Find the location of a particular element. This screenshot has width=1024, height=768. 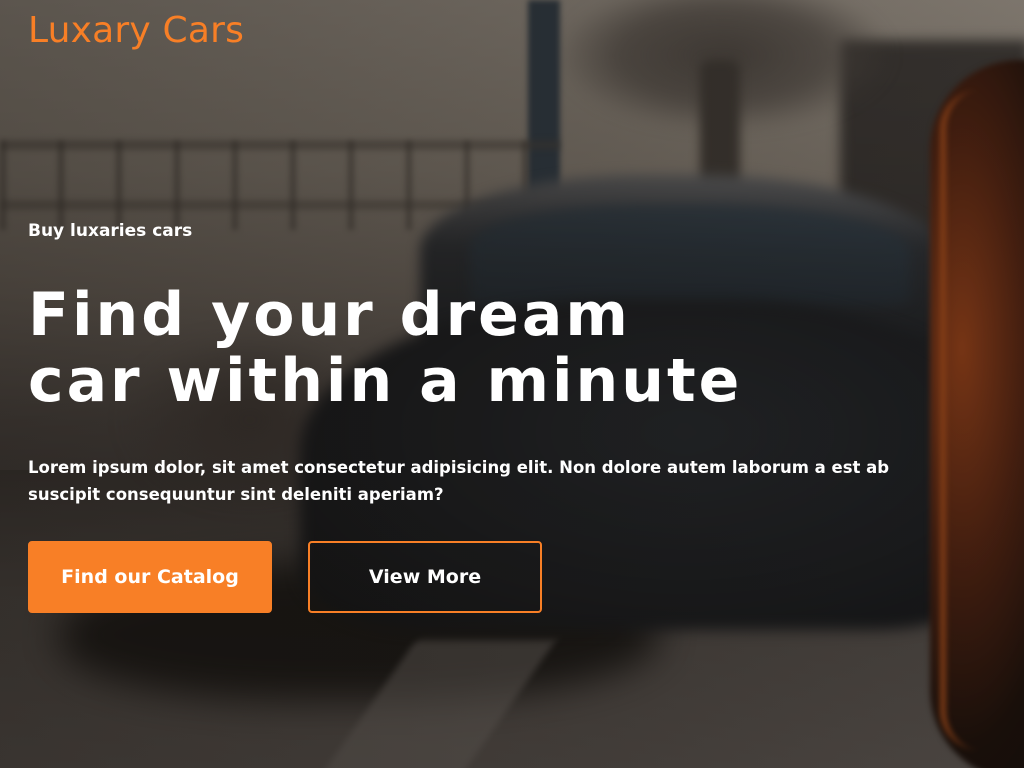

hero-headline: Find your dream car within a minute is located at coordinates (428, 348).